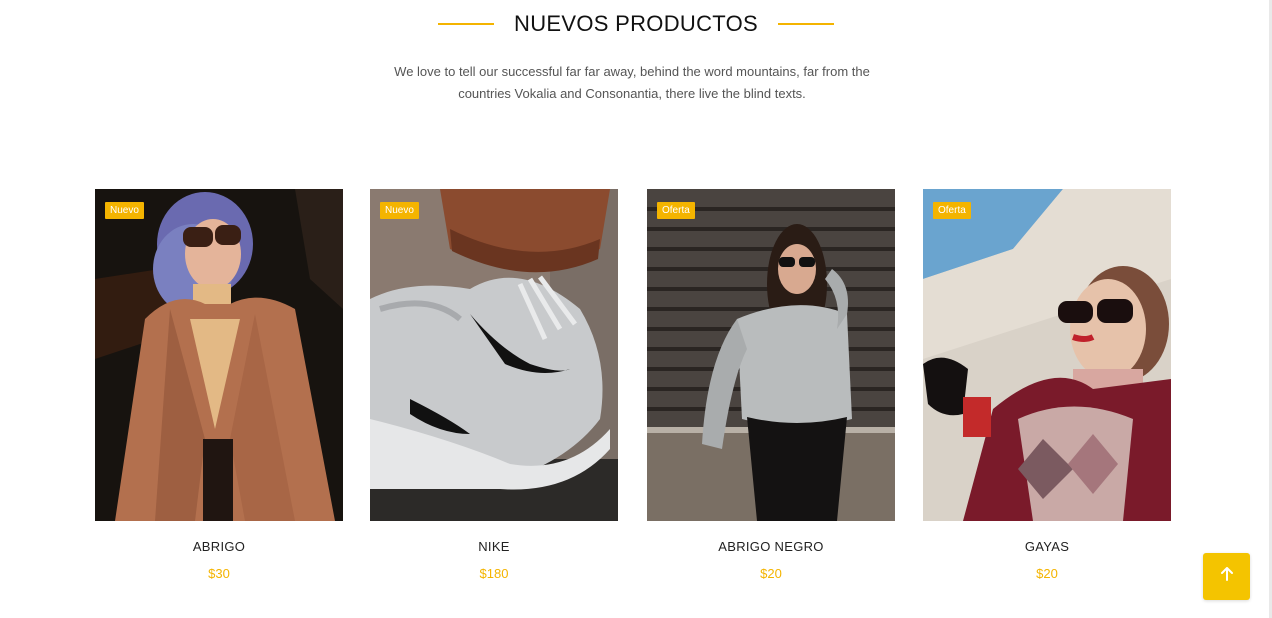 The width and height of the screenshot is (1272, 618). What do you see at coordinates (219, 573) in the screenshot?
I see `product-price: $30` at bounding box center [219, 573].